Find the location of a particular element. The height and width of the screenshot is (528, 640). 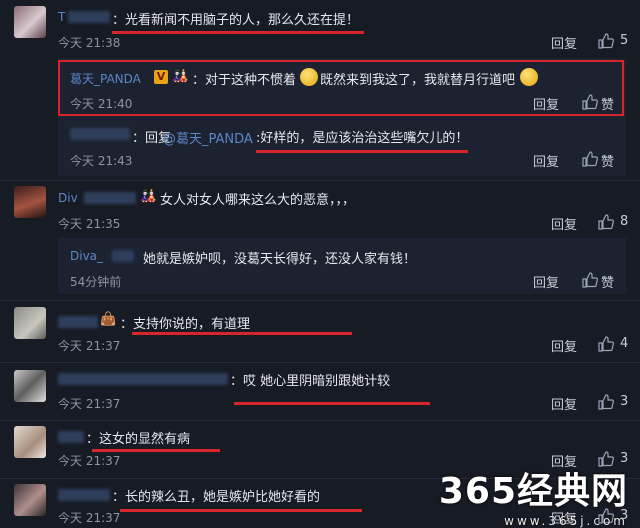

watermark-url: www.365j.com is located at coordinates (566, 521).